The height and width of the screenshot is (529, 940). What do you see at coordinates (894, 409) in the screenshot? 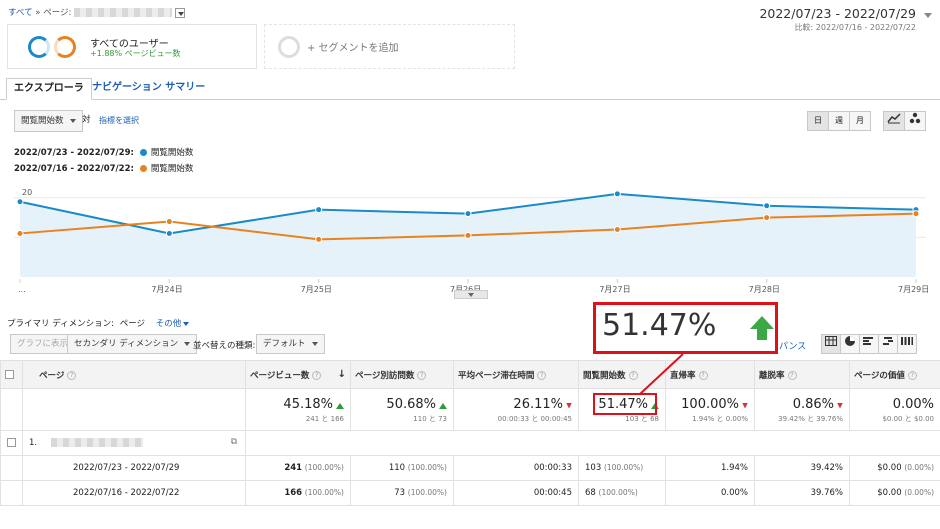
I see `total-page-value: 0.00% $0.00 と $0.00` at bounding box center [894, 409].